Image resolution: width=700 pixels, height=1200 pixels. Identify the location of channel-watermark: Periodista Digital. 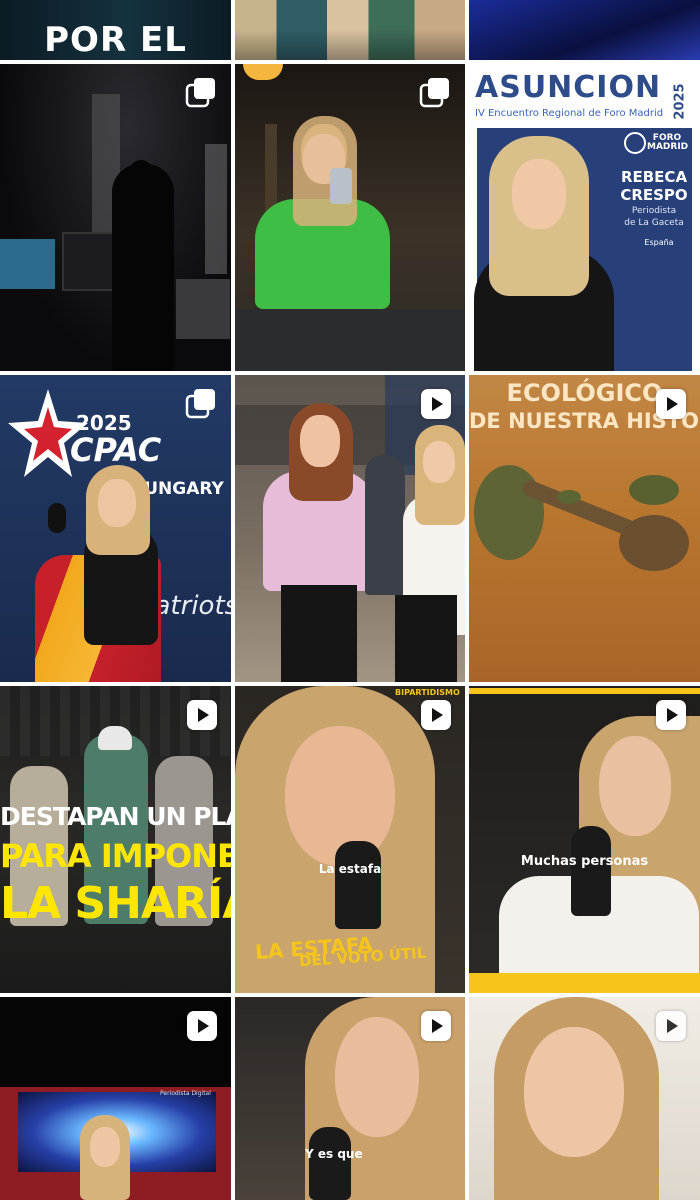
(185, 1093).